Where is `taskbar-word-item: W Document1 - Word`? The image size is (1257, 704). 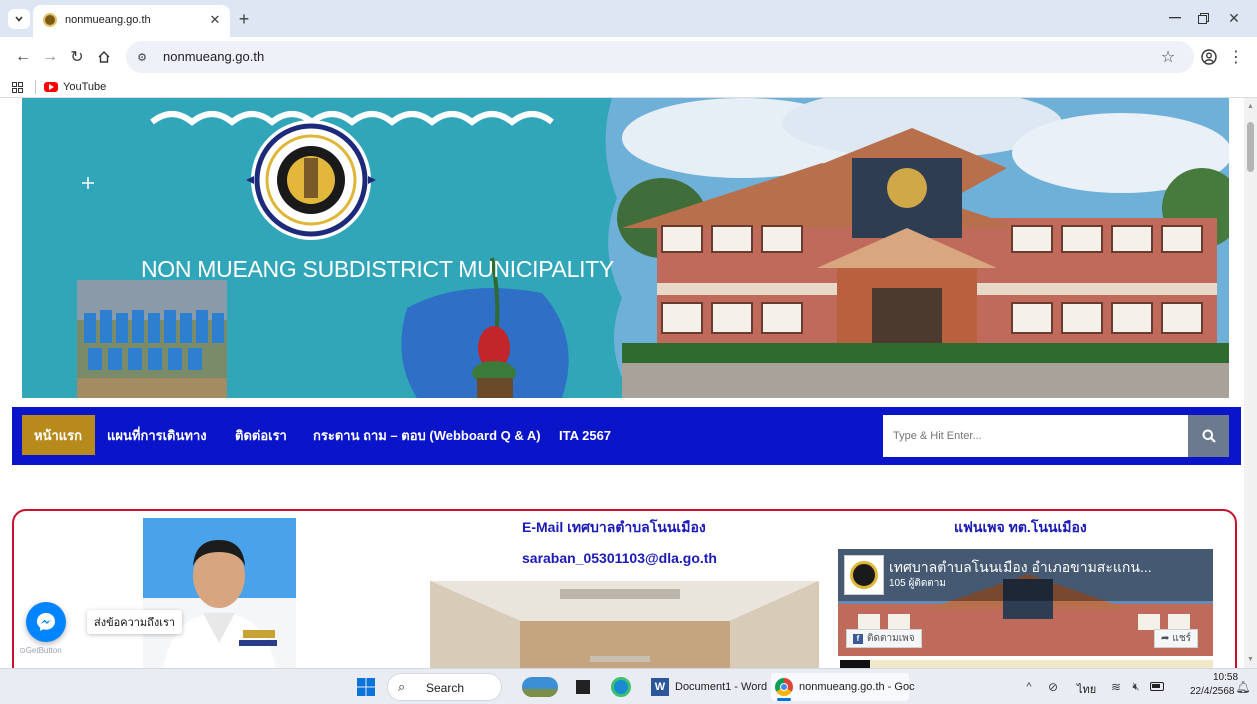
taskbar-word-item: W Document1 - Word is located at coordinates (707, 687).